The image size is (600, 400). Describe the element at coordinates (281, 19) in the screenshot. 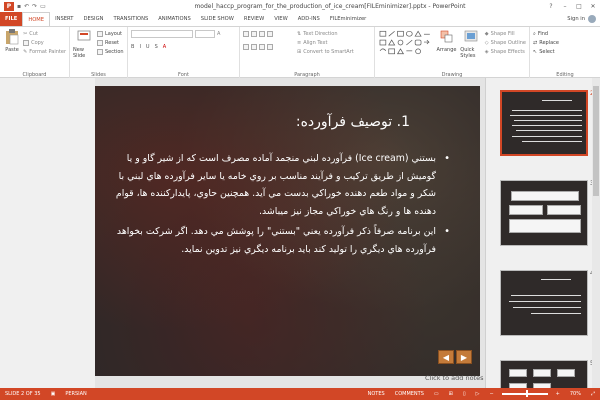

I see `tab-view: VIEW` at that location.